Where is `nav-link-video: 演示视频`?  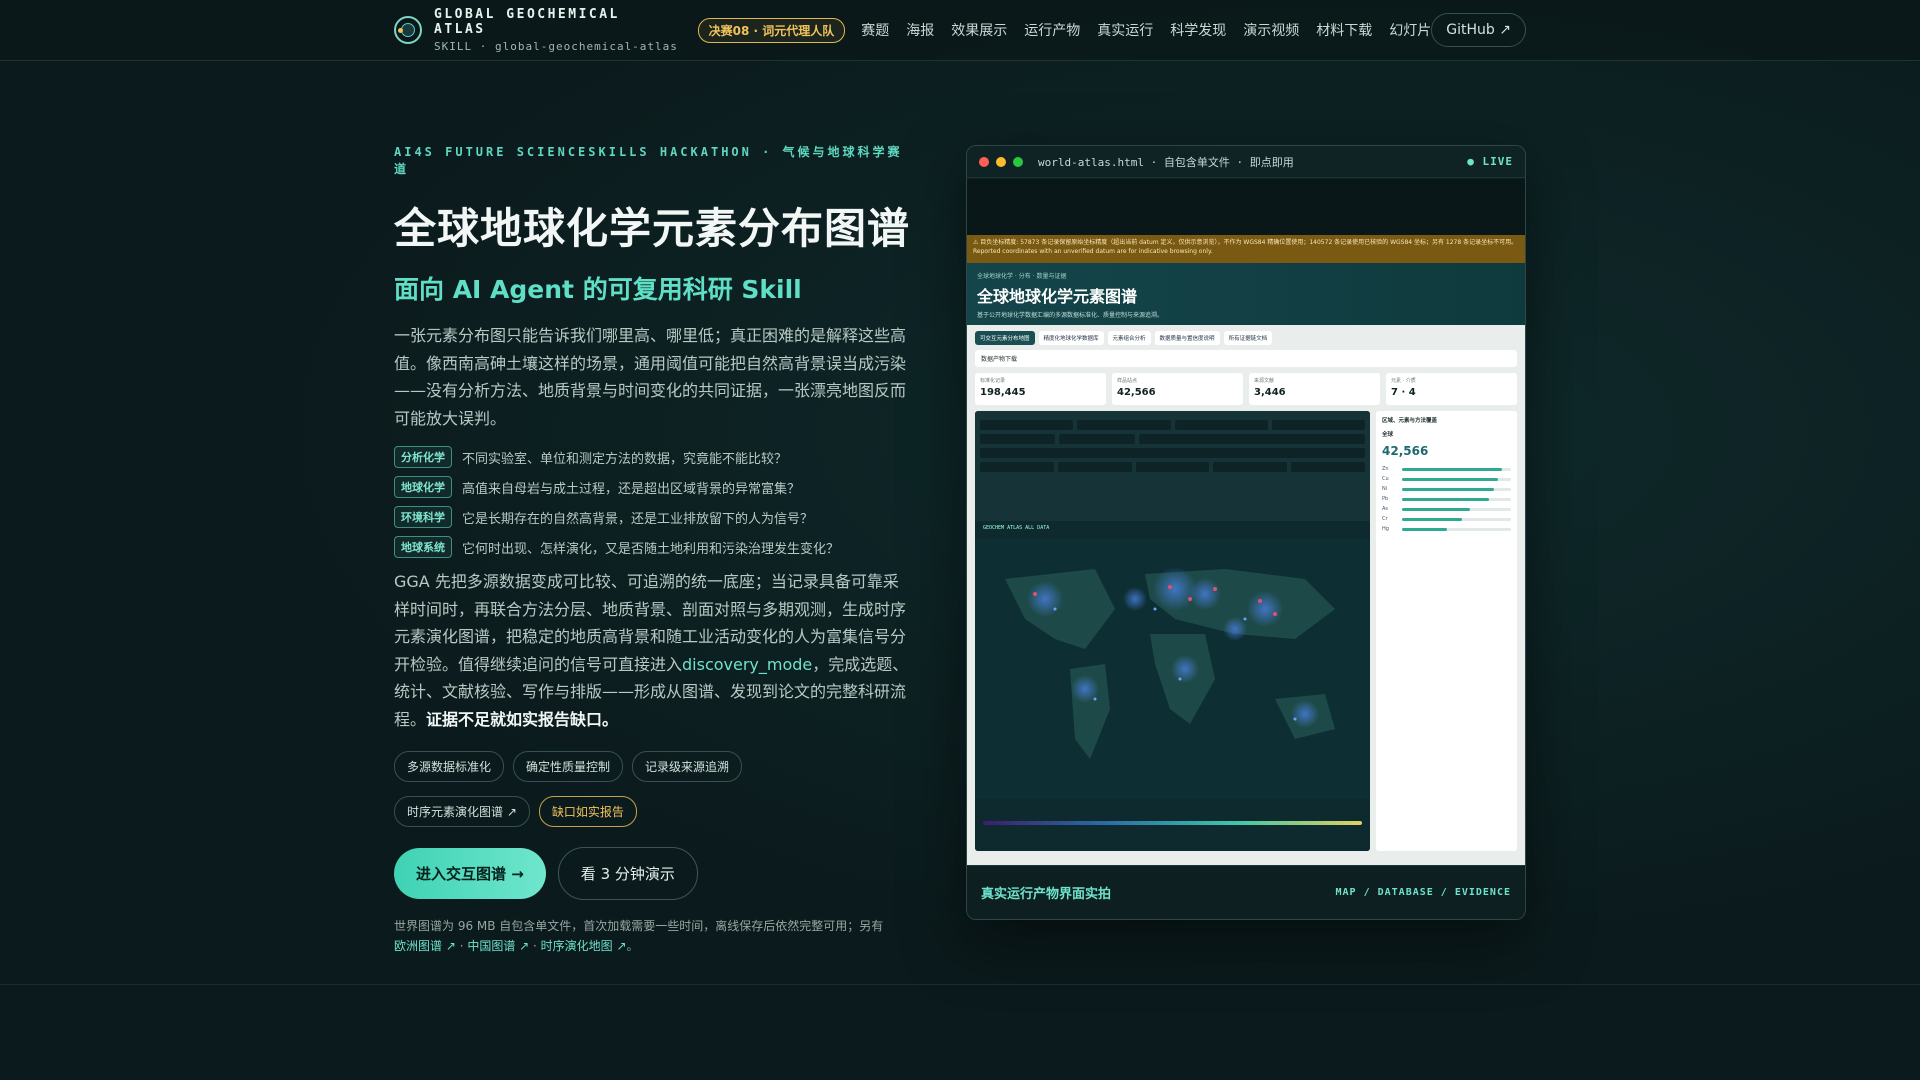 nav-link-video: 演示视频 is located at coordinates (1271, 30).